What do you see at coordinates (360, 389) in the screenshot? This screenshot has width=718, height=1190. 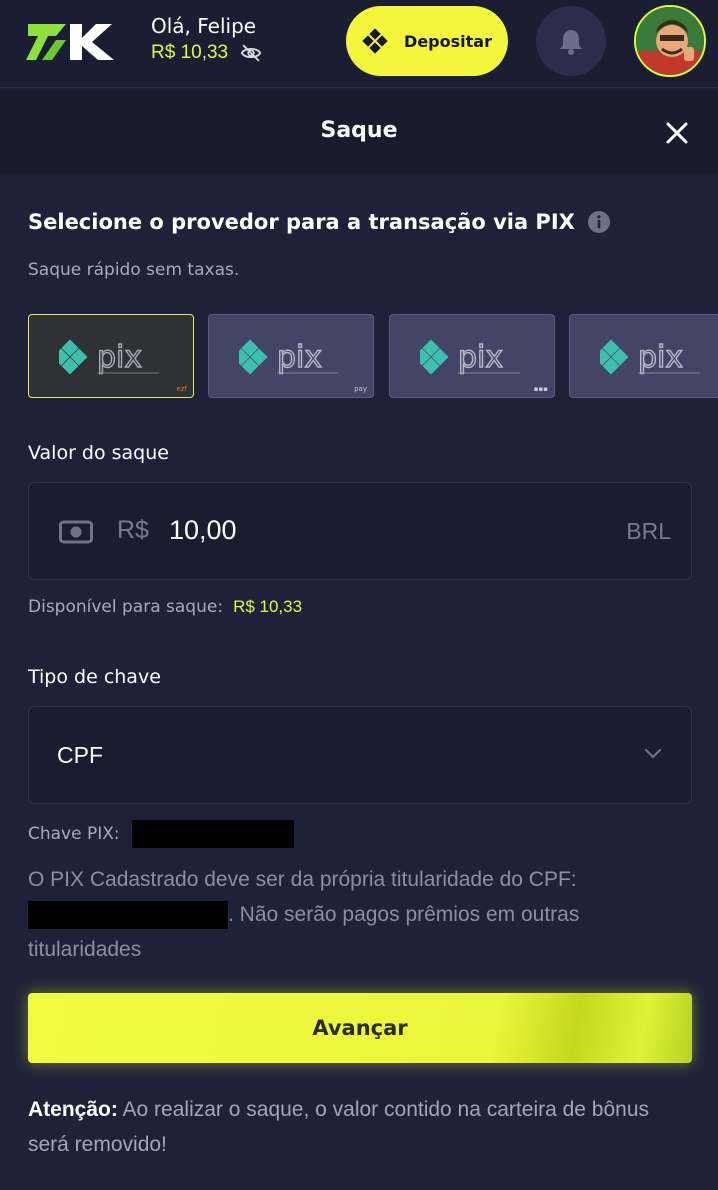 I see `provider-tag: pay` at bounding box center [360, 389].